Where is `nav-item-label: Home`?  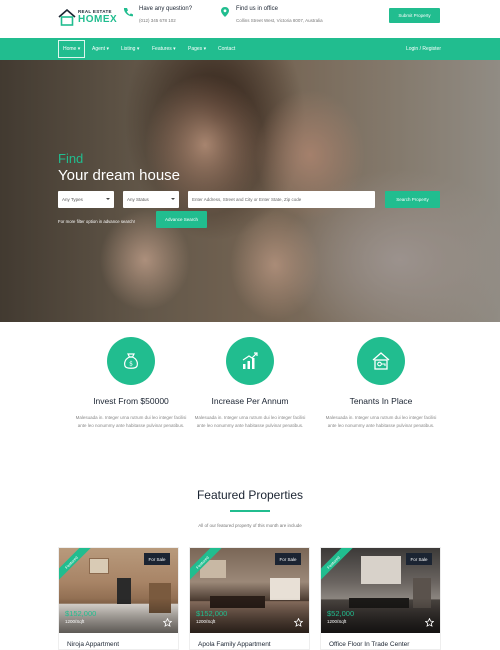 nav-item-label: Home is located at coordinates (70, 49).